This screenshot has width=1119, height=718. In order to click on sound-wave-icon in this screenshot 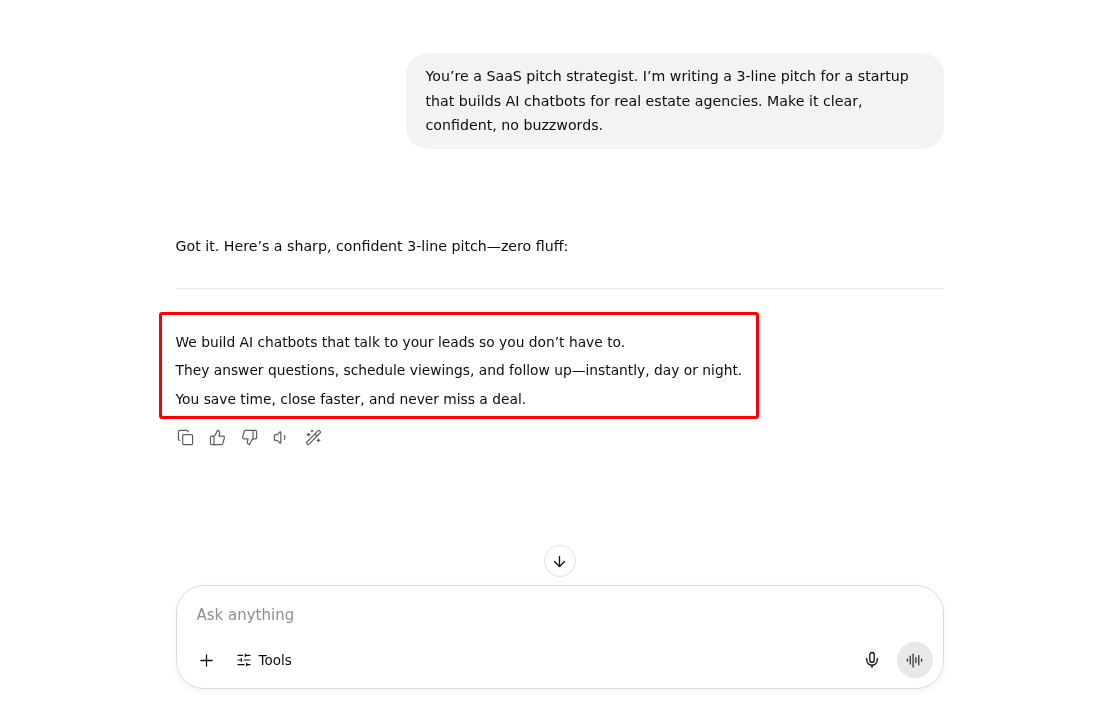, I will do `click(914, 660)`.